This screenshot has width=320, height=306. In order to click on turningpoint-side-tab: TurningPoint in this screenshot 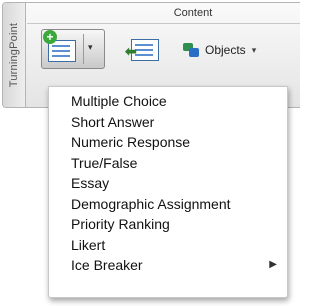, I will do `click(14, 55)`.